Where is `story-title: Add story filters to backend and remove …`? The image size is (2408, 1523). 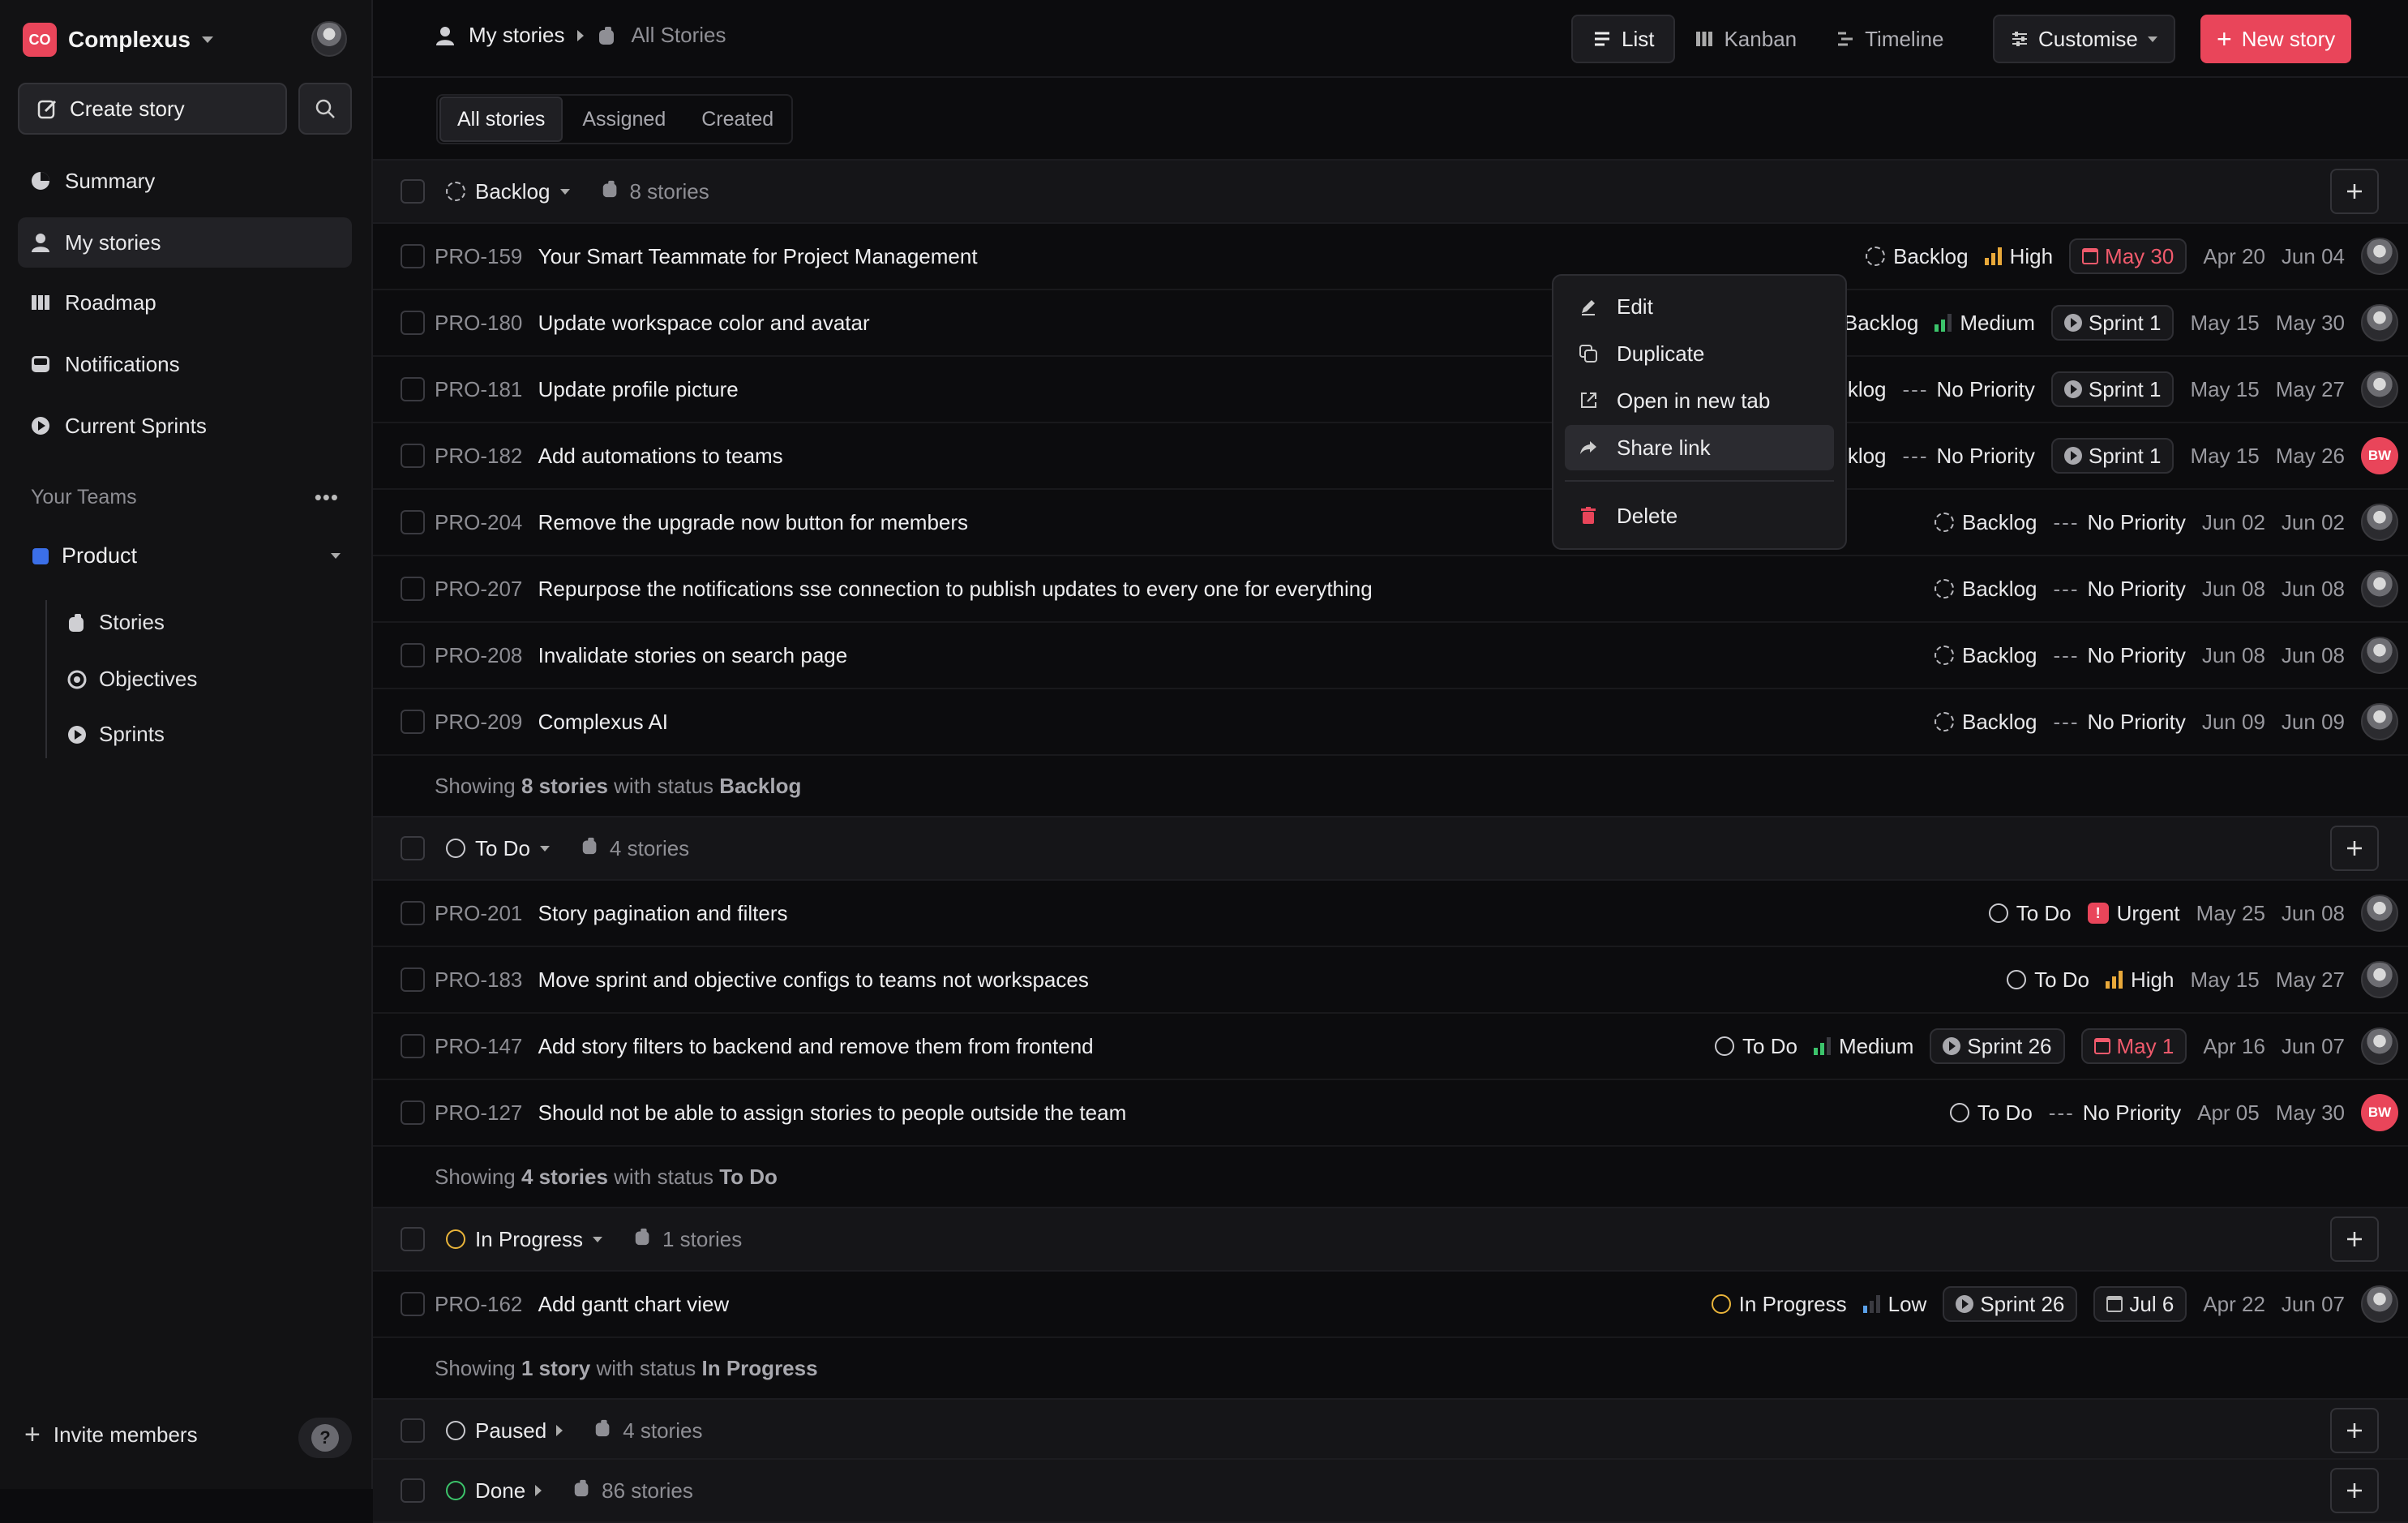 story-title: Add story filters to backend and remove … is located at coordinates (816, 1046).